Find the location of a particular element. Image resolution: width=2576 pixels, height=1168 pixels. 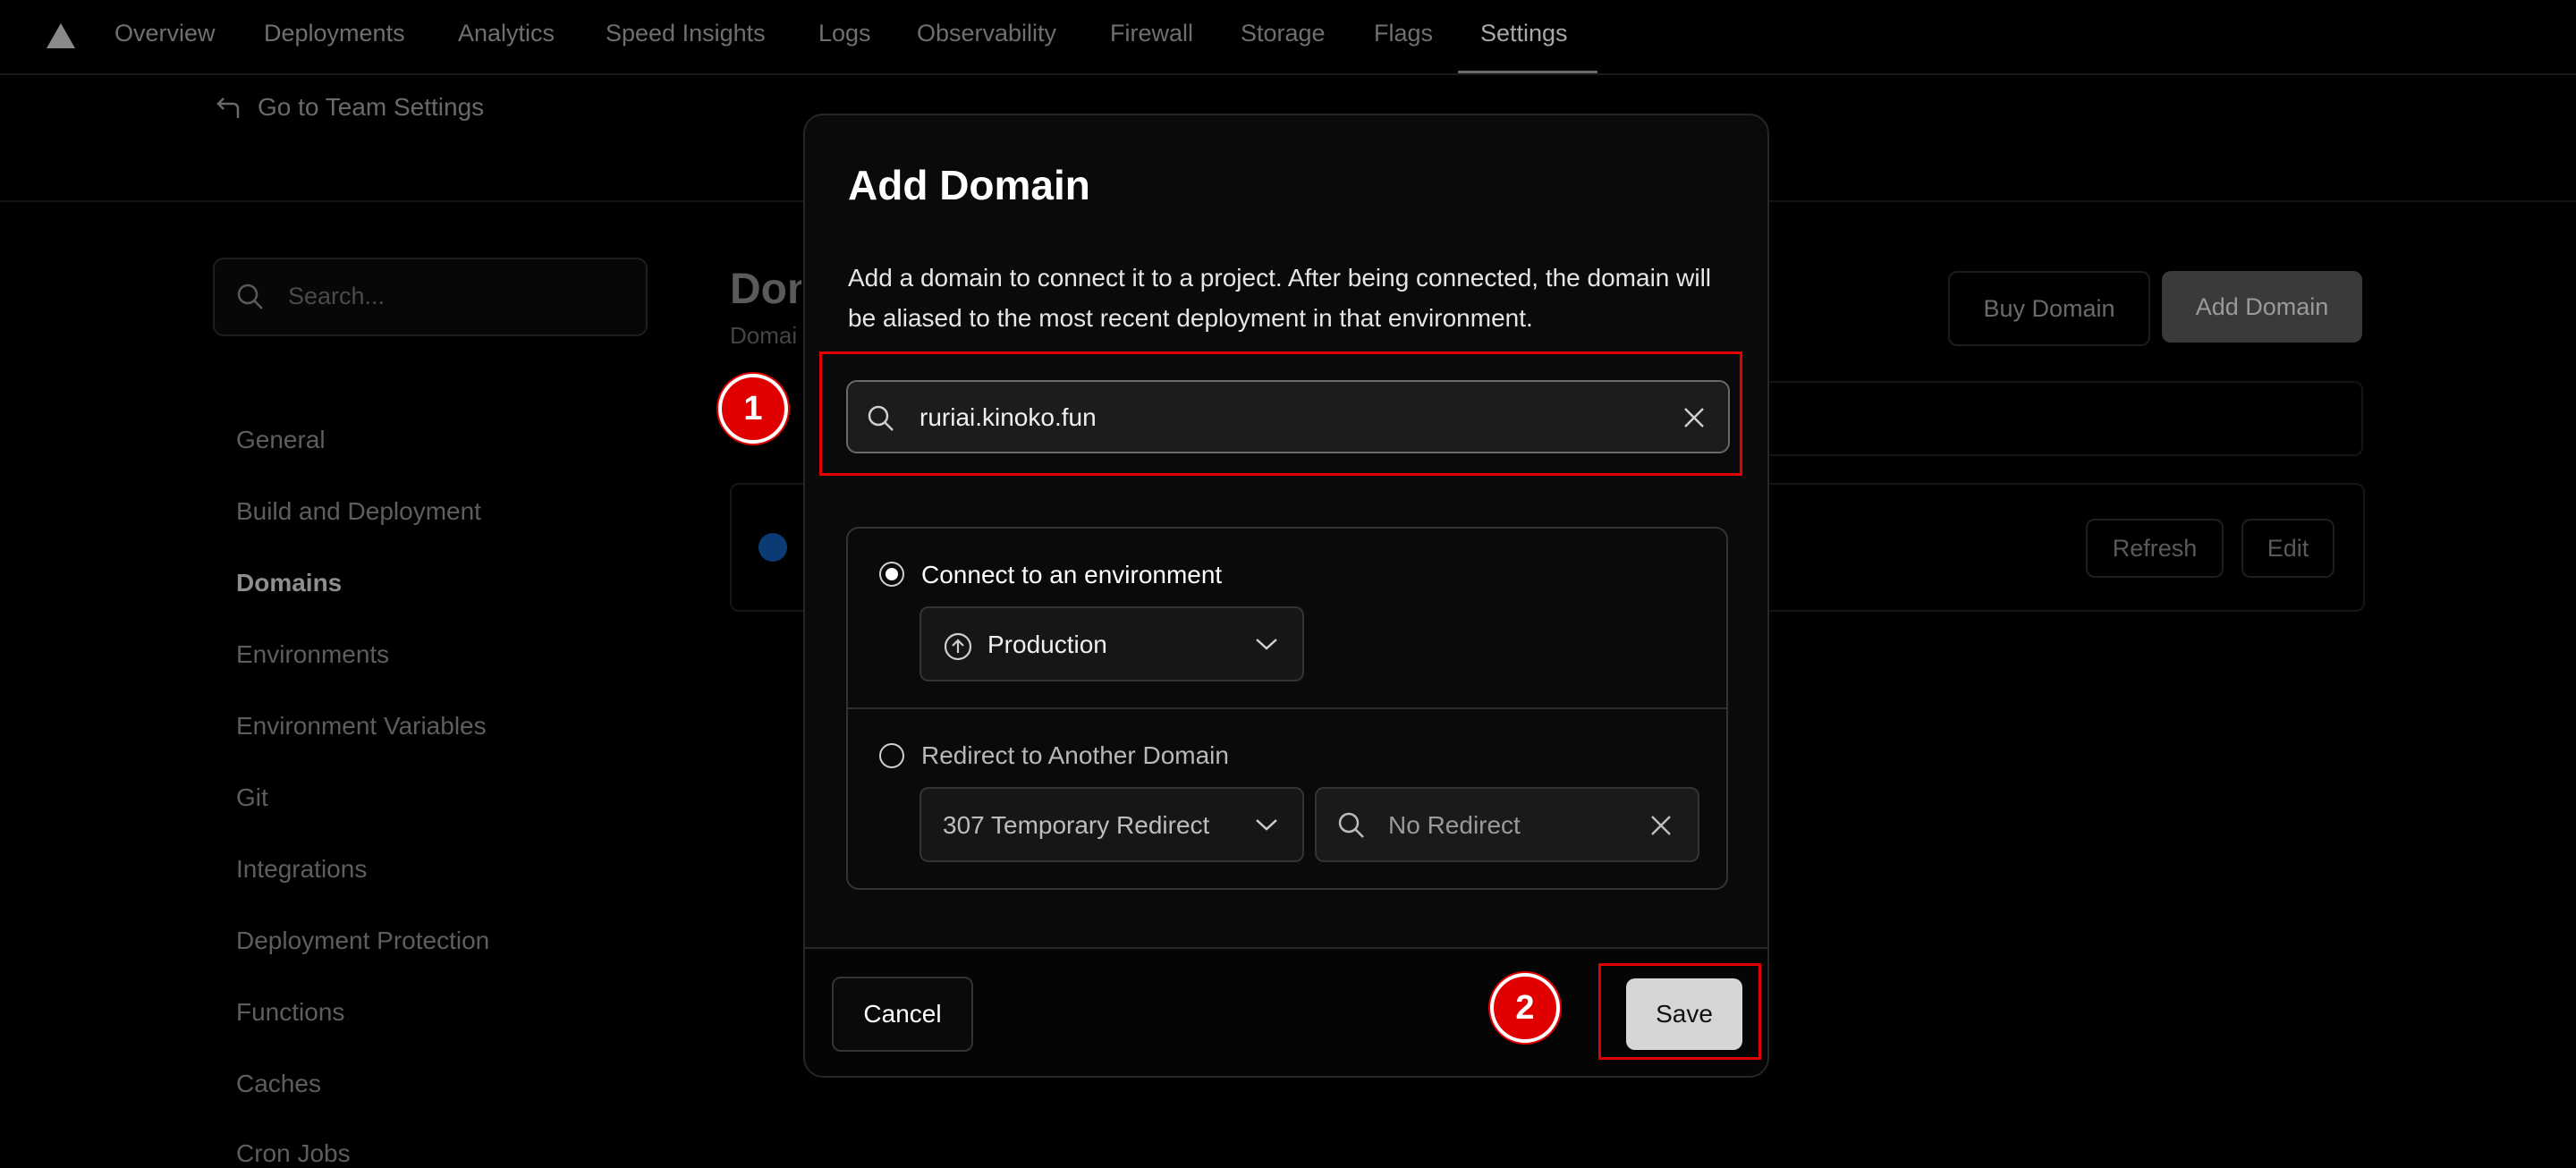

step-2-highlight is located at coordinates (1679, 1011).